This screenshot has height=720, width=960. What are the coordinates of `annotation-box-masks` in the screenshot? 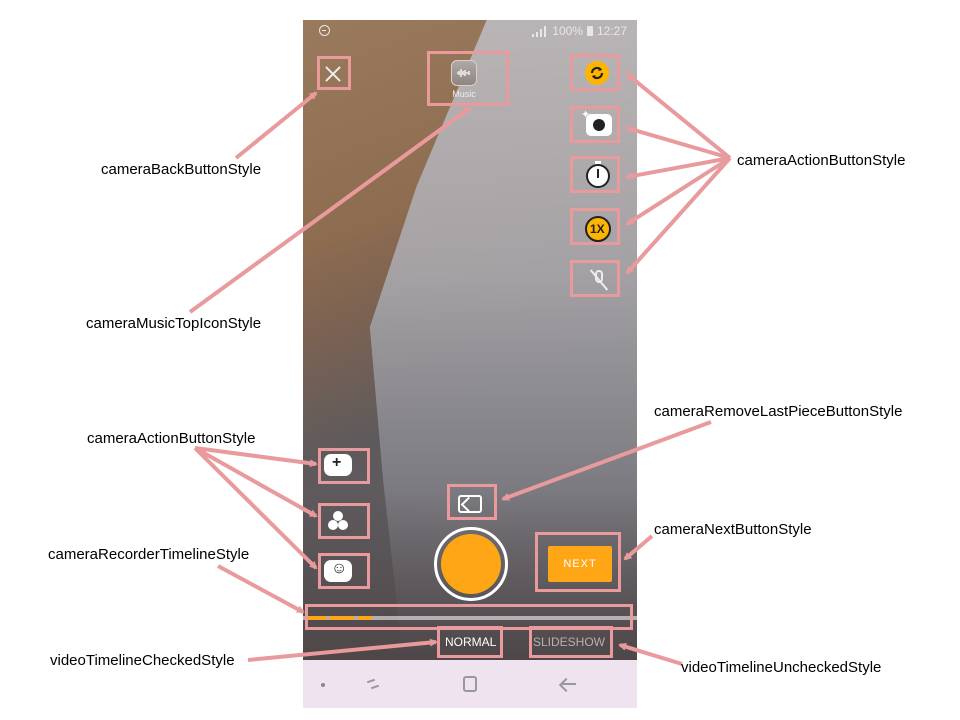 It's located at (344, 571).